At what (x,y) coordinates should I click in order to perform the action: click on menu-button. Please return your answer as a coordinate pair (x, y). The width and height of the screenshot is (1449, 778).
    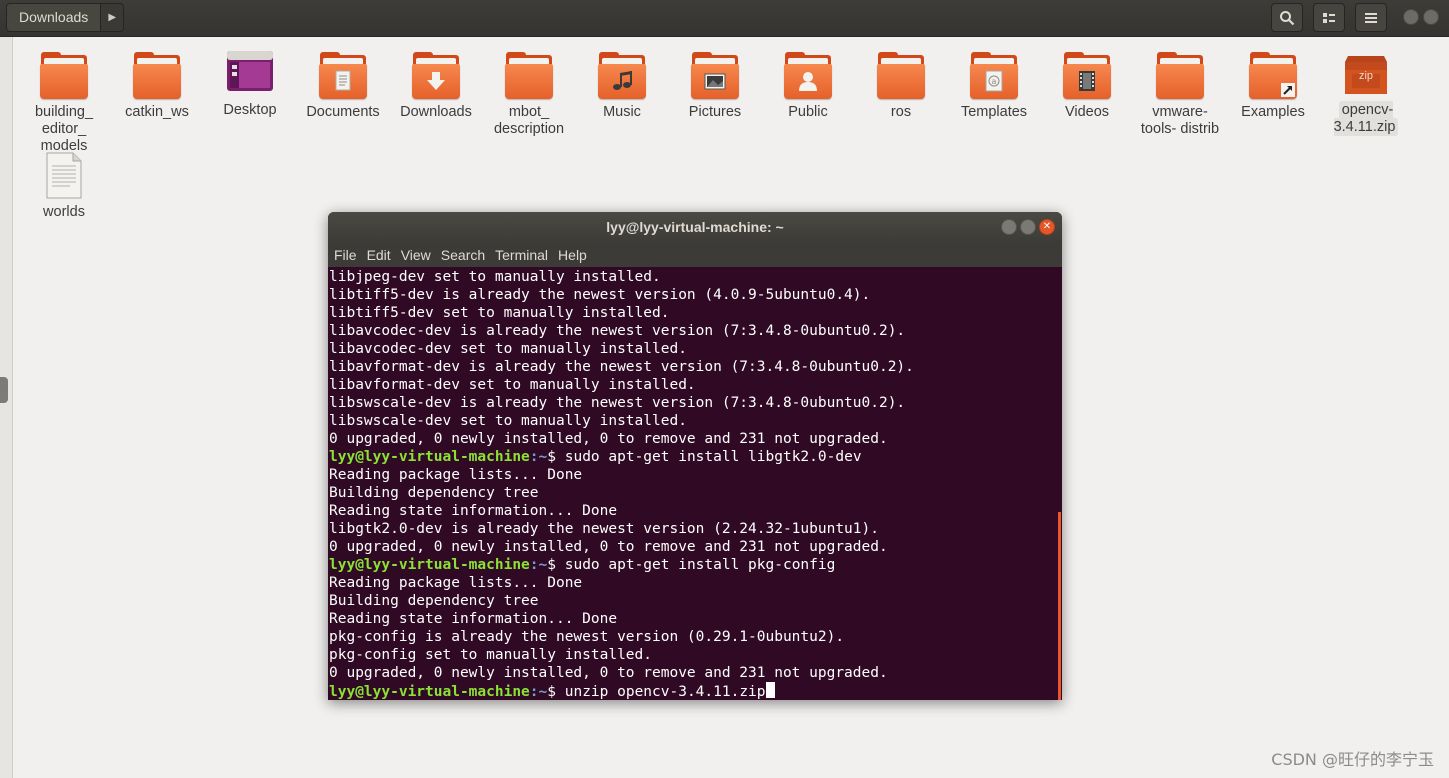
    Looking at the image, I should click on (1371, 17).